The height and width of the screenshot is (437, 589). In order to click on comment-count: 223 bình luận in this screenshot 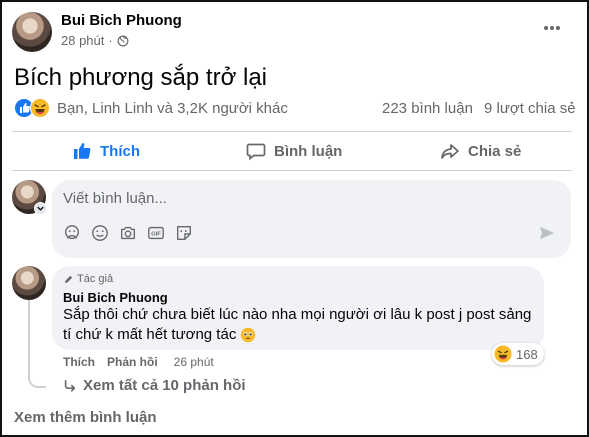, I will do `click(427, 108)`.